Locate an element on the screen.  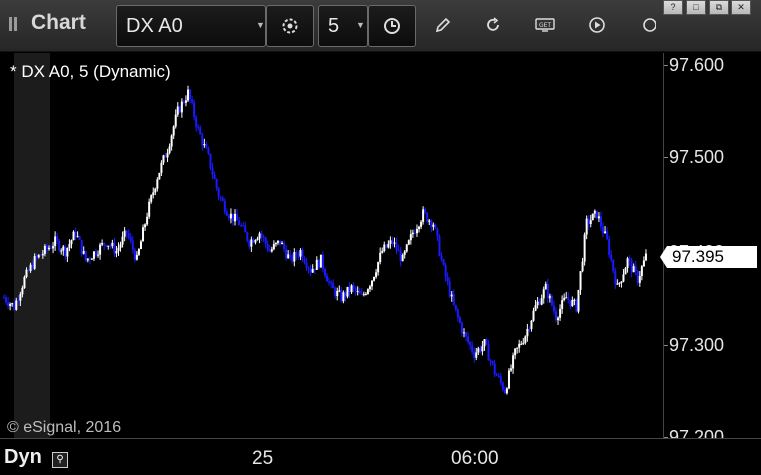
x-tick-label: 25 is located at coordinates (263, 458).